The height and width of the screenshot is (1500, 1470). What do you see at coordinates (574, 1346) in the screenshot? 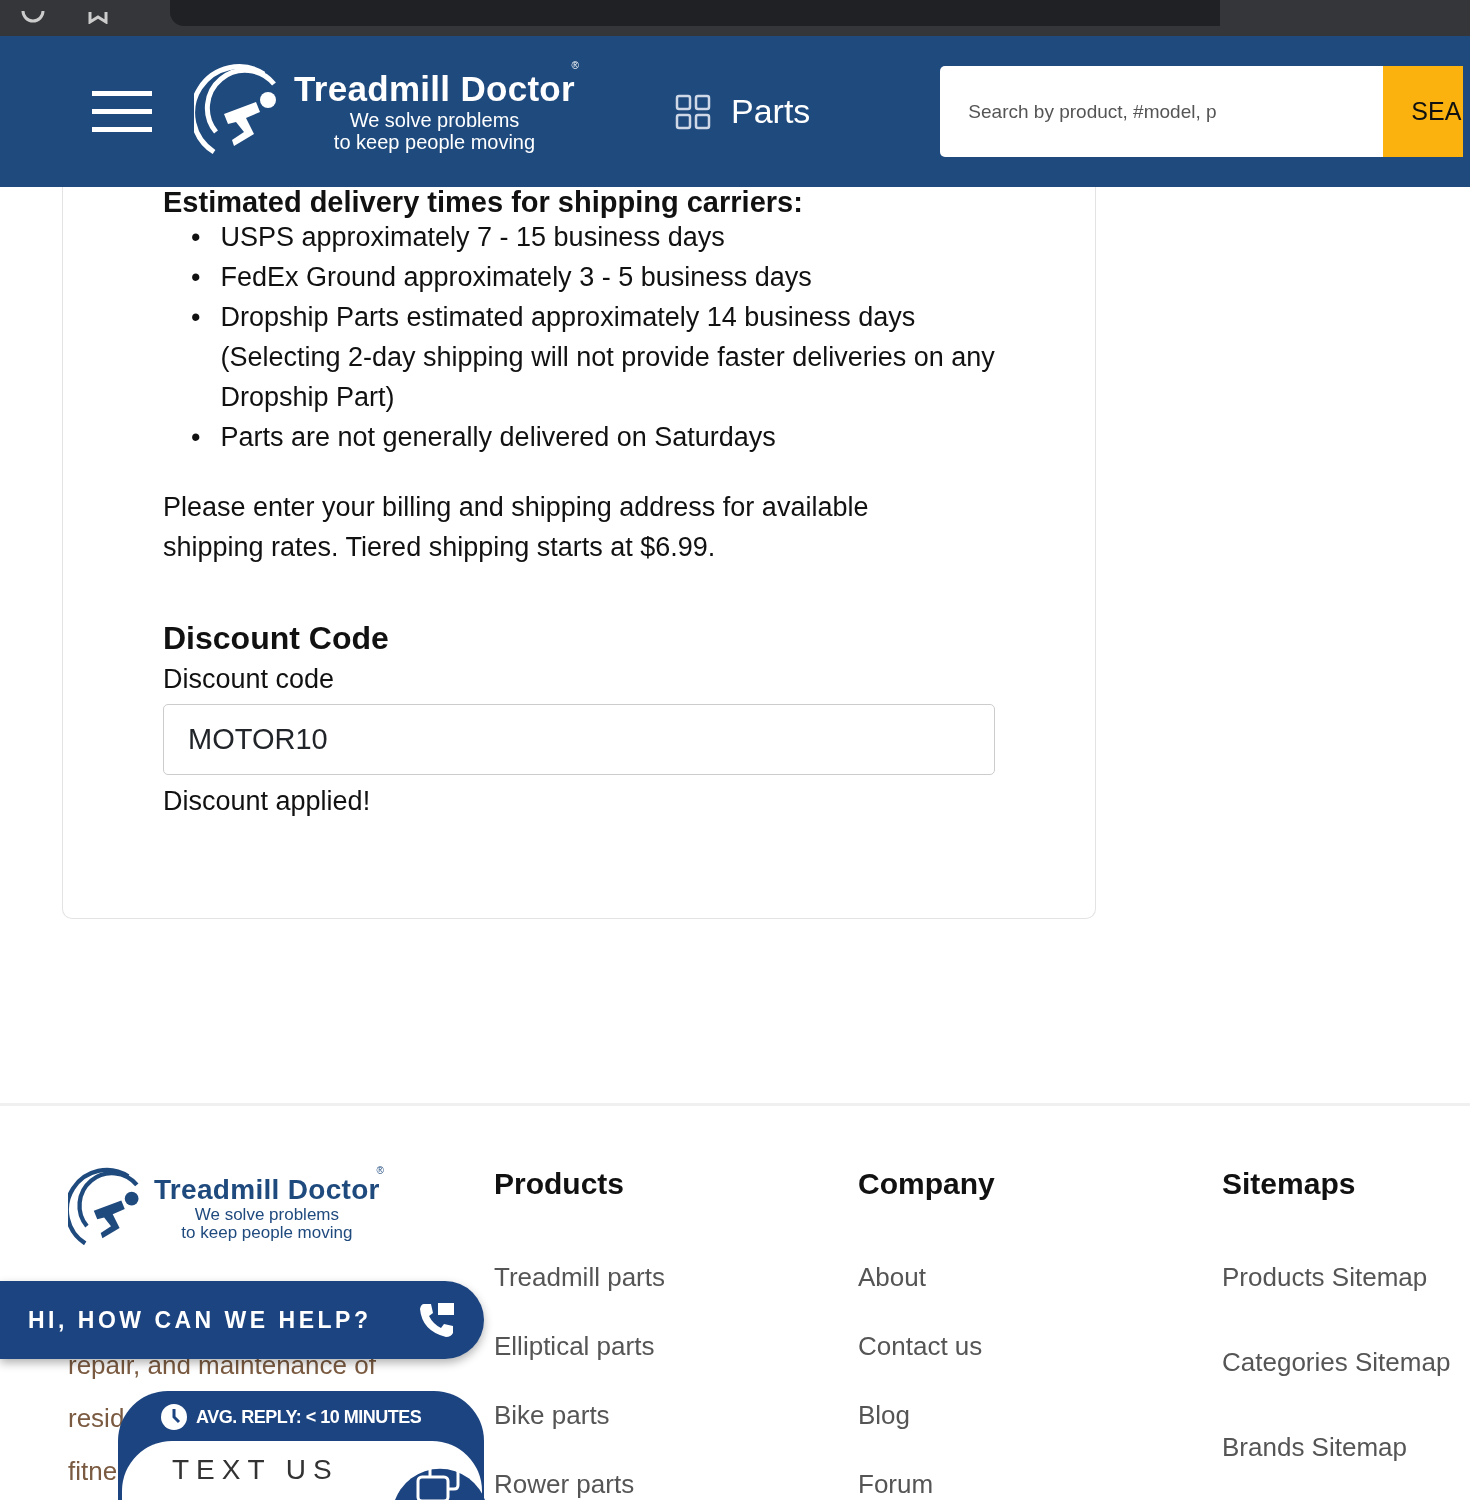
I see `footer-link: Elliptical parts` at bounding box center [574, 1346].